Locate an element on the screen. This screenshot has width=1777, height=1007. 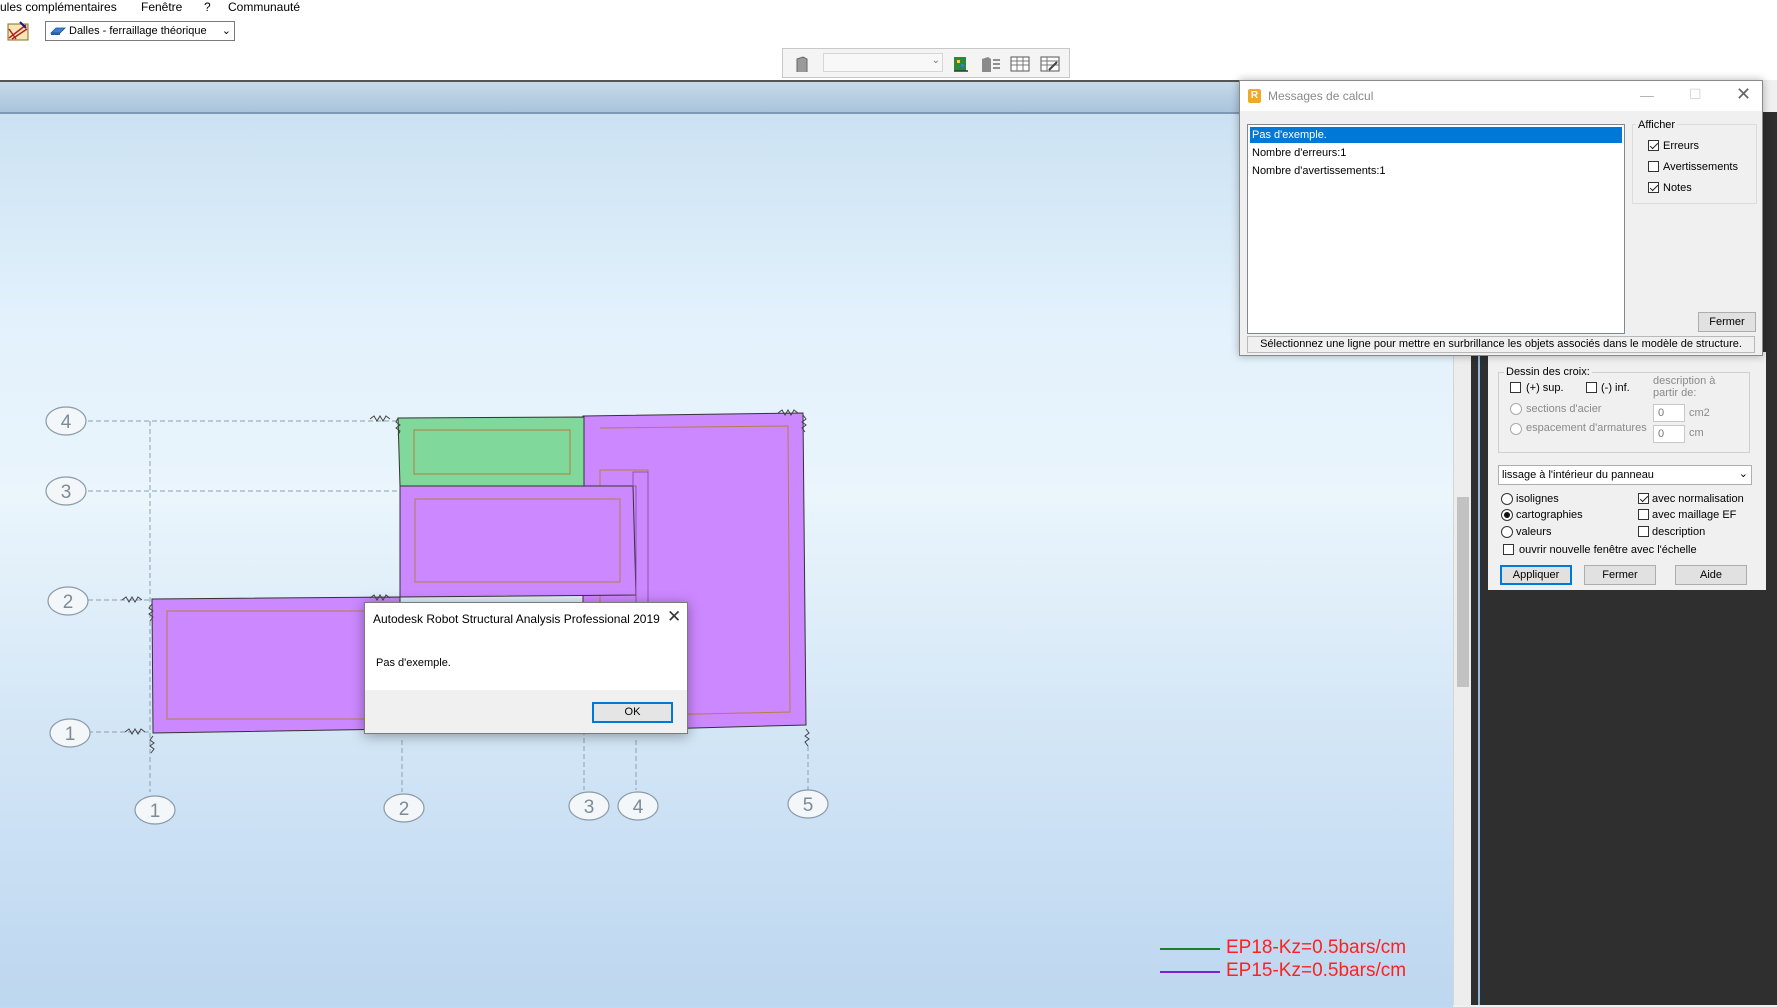
structure-icon is located at coordinates (961, 64).